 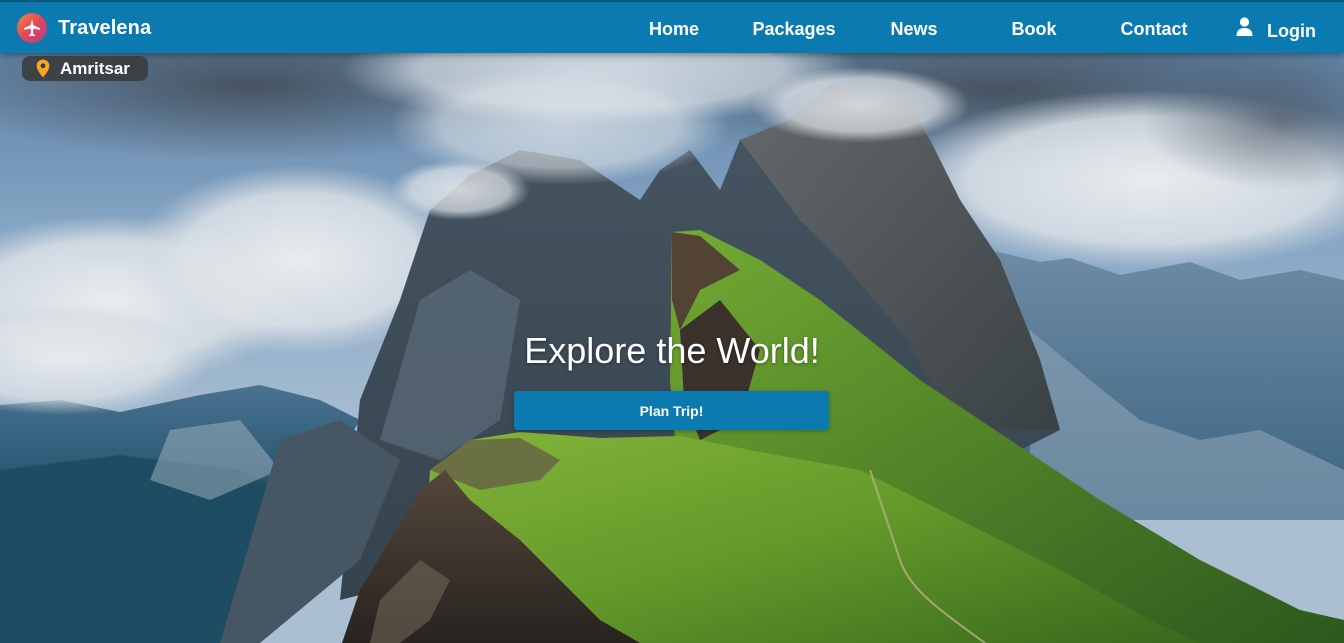 What do you see at coordinates (672, 350) in the screenshot?
I see `hero-title: Explore the World!` at bounding box center [672, 350].